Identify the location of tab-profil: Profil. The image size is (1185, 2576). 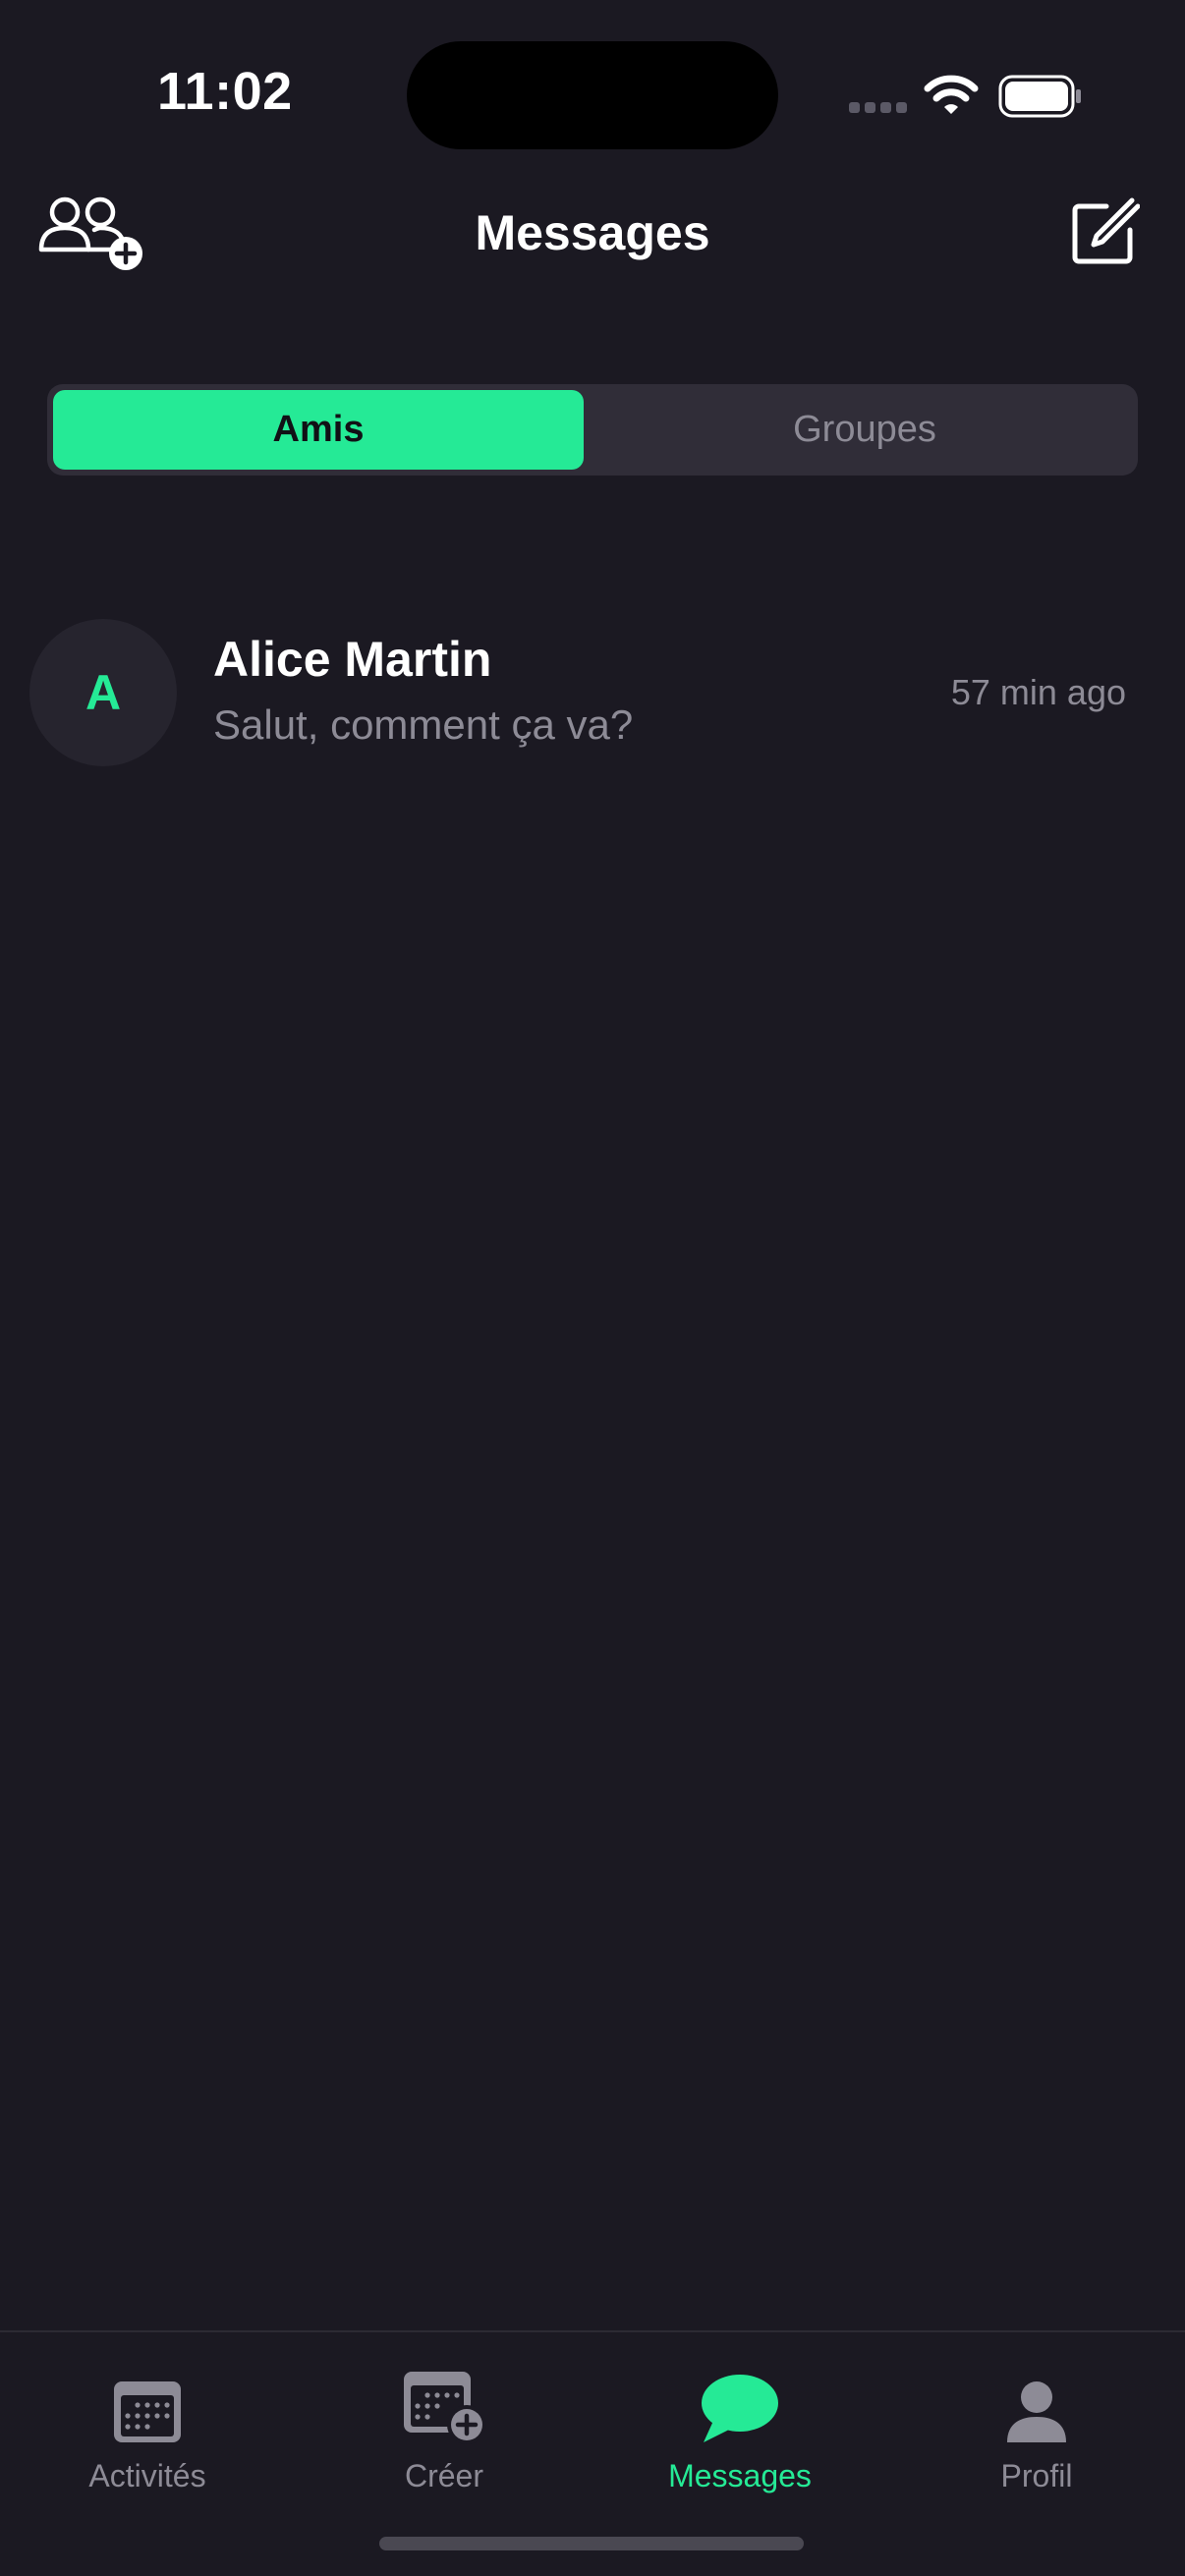
(1037, 2423).